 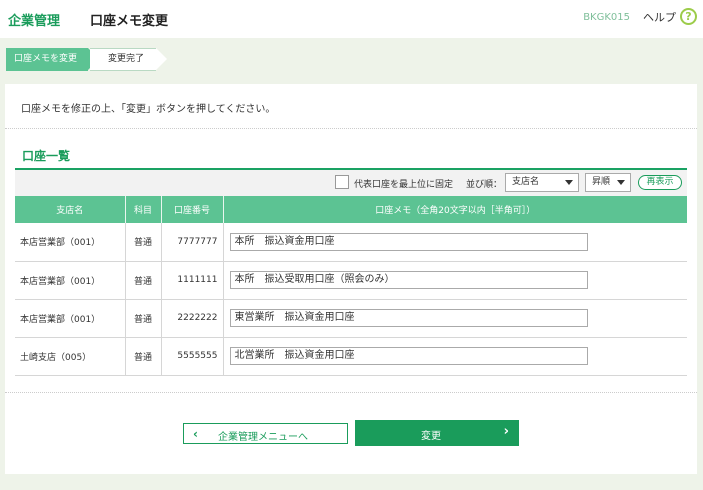 I want to click on table-header-row: 支店名 科目 口座番号 口座メモ（全角20文字以内［半角可］）, so click(x=351, y=209).